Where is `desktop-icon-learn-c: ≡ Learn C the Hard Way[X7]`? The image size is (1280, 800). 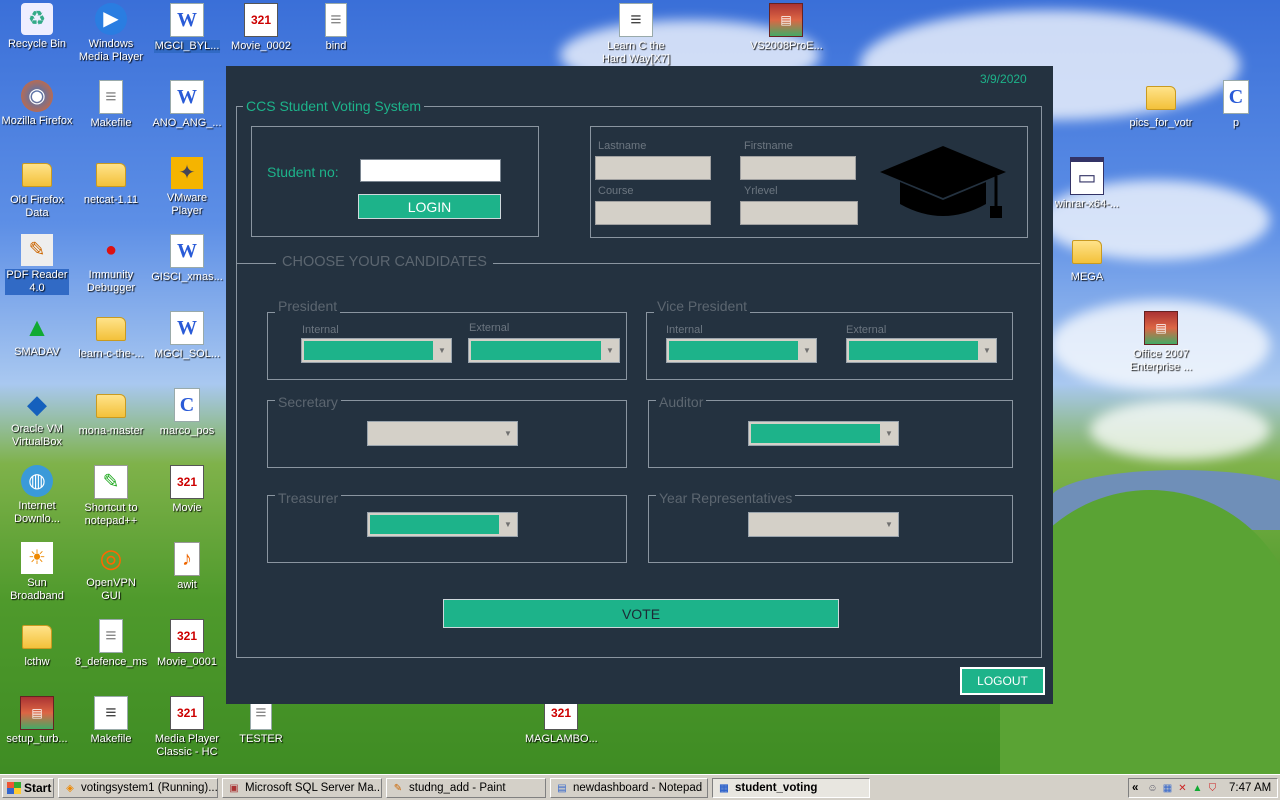
desktop-icon-learn-c: ≡ Learn C the Hard Way[X7] is located at coordinates (636, 34).